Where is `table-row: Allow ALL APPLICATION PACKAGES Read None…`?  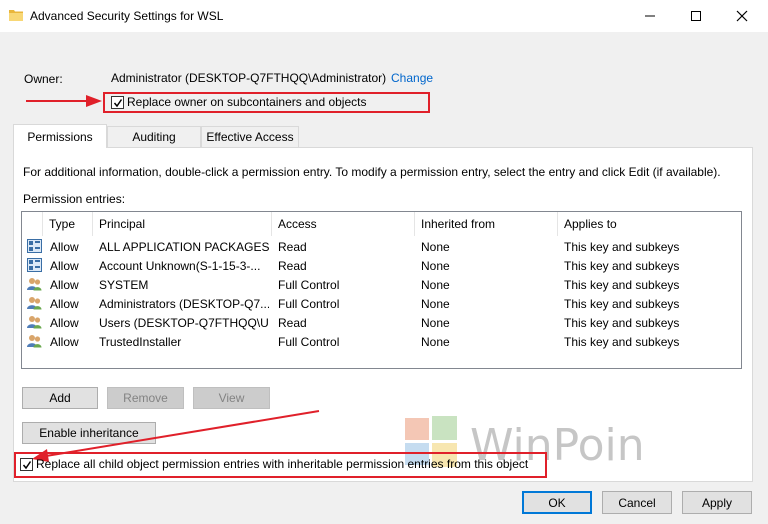 table-row: Allow ALL APPLICATION PACKAGES Read None… is located at coordinates (381, 246).